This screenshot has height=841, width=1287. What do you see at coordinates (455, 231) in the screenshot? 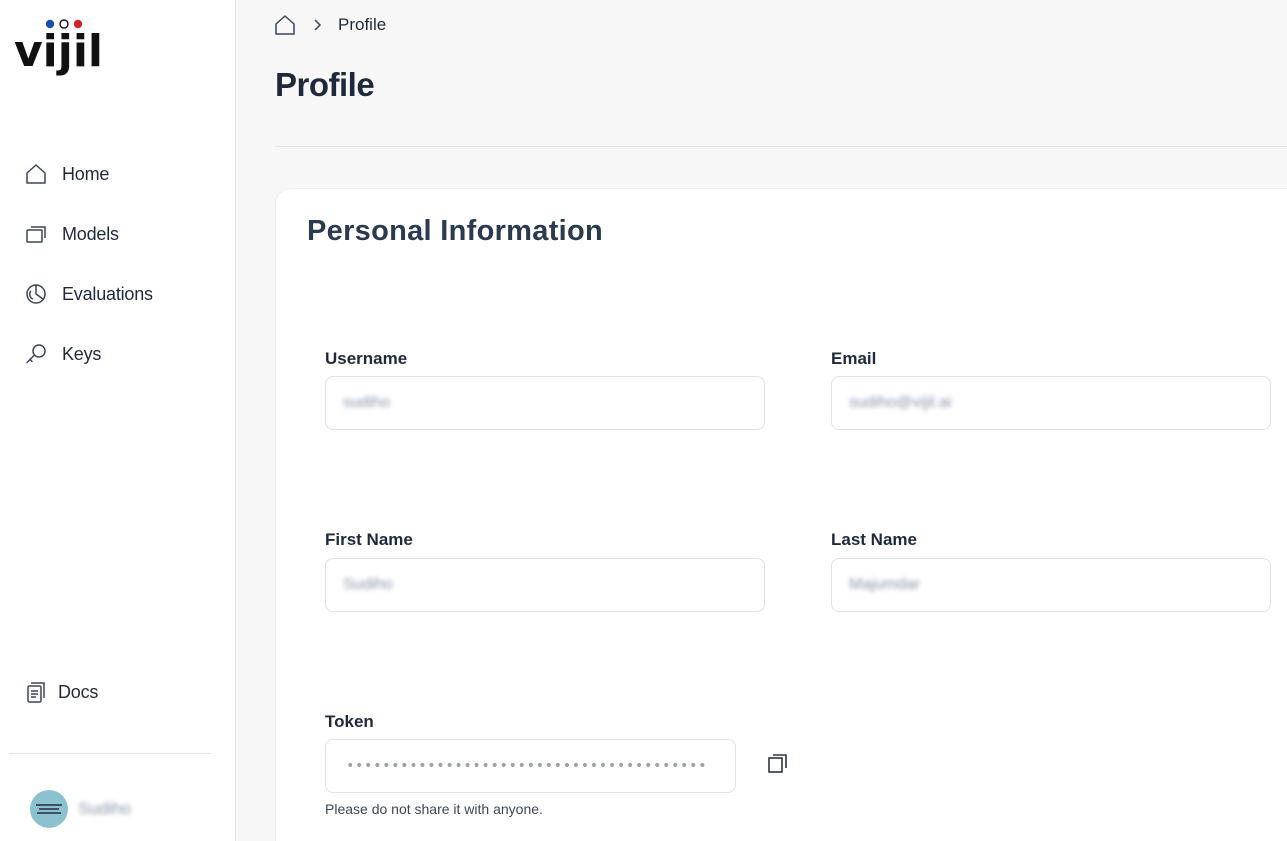
I see `card-title: Personal Information` at bounding box center [455, 231].